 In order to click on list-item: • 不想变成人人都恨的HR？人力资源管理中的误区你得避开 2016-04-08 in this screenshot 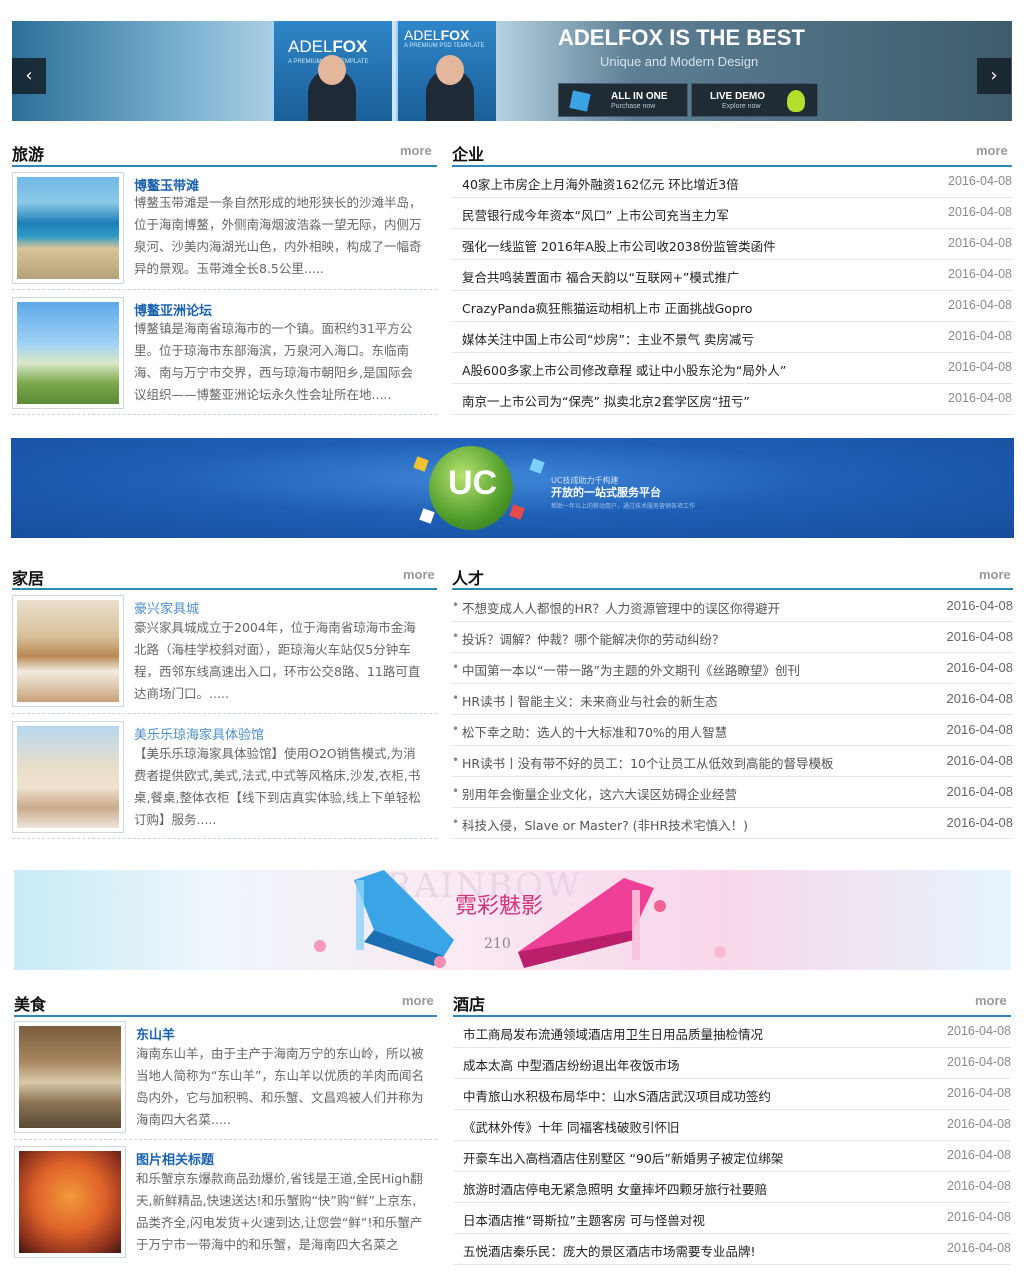, I will do `click(732, 606)`.